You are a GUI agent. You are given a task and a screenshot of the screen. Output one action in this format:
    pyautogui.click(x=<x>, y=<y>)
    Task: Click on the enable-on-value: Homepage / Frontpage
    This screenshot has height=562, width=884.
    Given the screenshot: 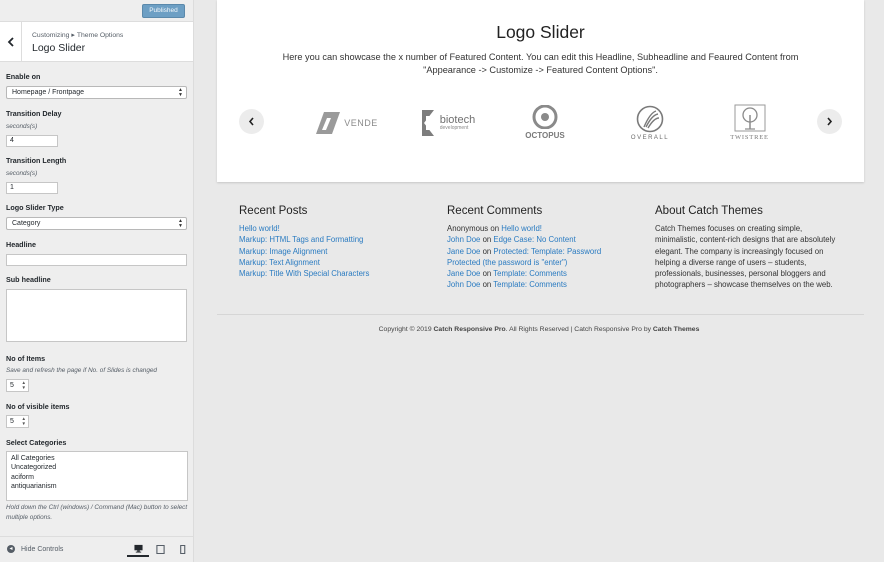 What is the action you would take?
    pyautogui.click(x=48, y=92)
    